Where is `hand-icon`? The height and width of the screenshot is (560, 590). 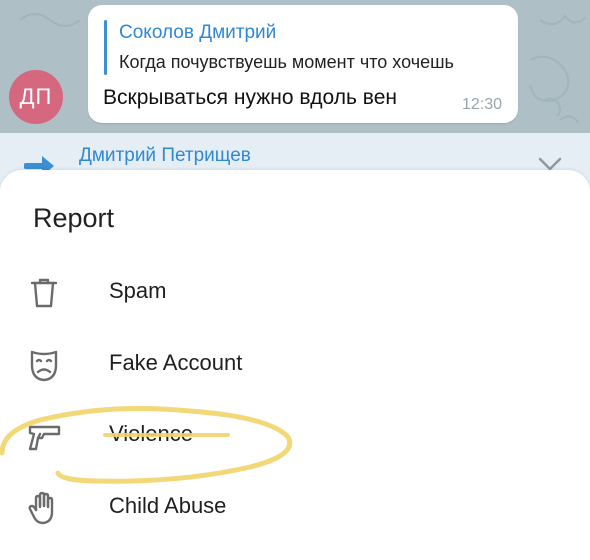
hand-icon is located at coordinates (41, 508).